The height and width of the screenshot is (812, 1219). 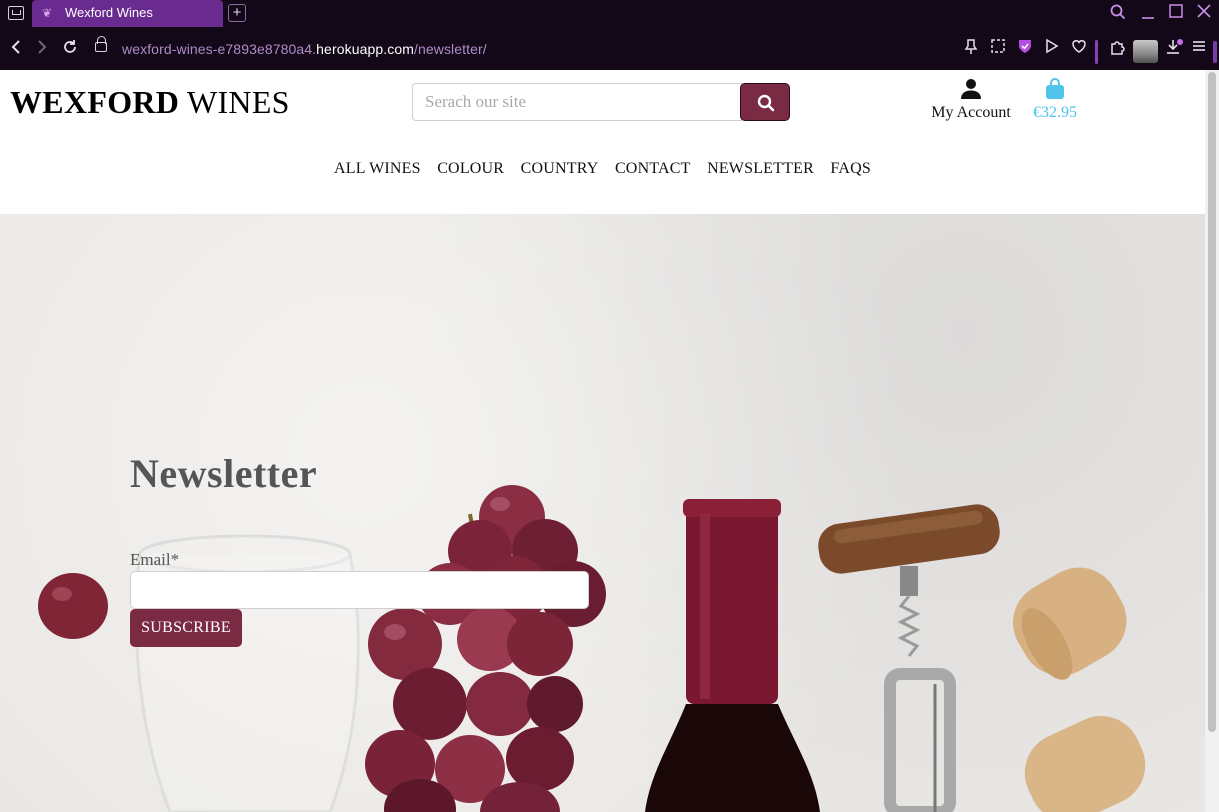 What do you see at coordinates (1096, 52) in the screenshot?
I see `toolbar-divider` at bounding box center [1096, 52].